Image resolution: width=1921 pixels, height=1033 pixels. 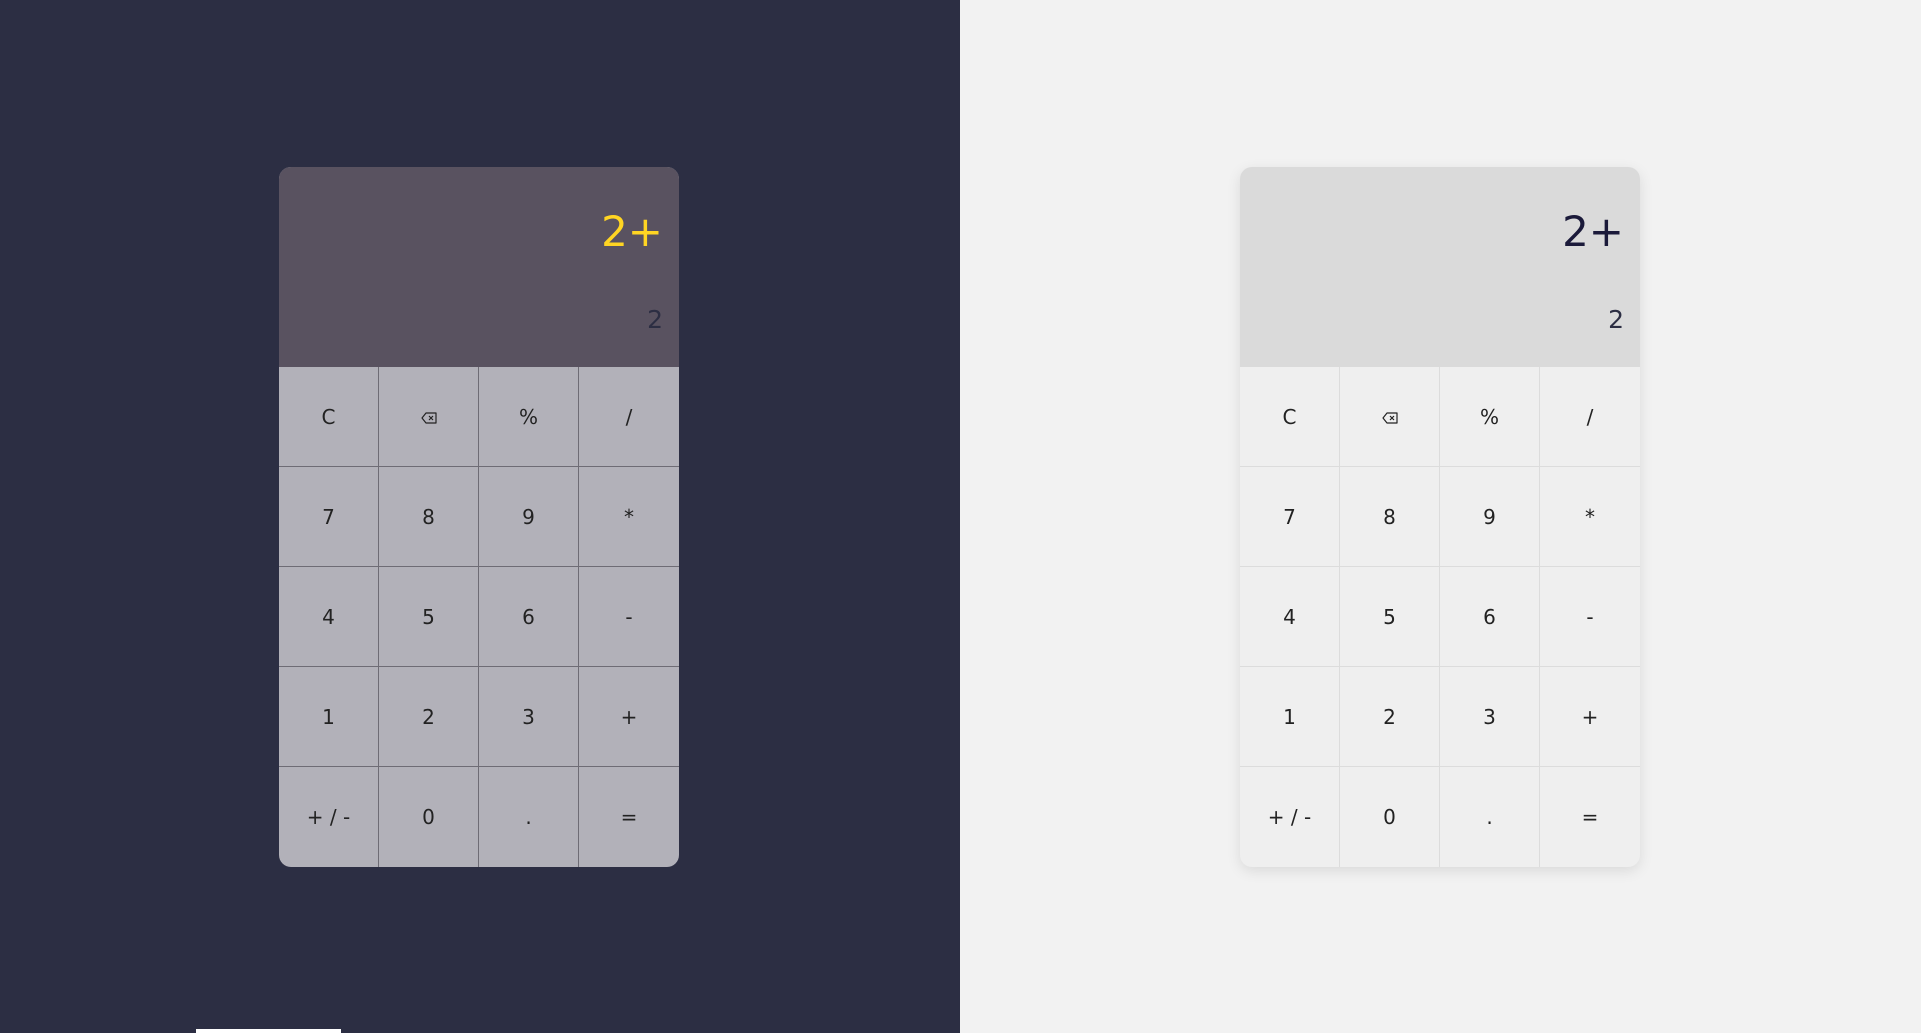 I want to click on calculator-light: 2+ 2 C%/7 8 9 * 4 5 6-1 2 3 + + / -0. =, so click(x=1440, y=517).